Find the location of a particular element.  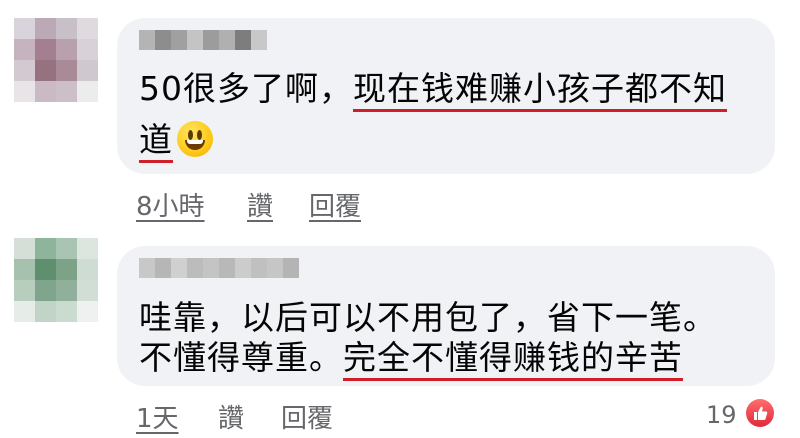

reaction-count: 19 is located at coordinates (721, 415).